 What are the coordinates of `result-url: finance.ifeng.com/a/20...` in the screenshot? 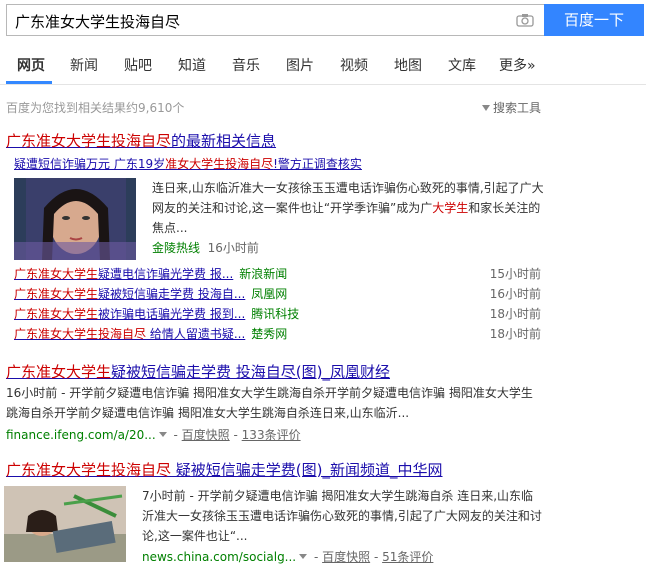 It's located at (81, 435).